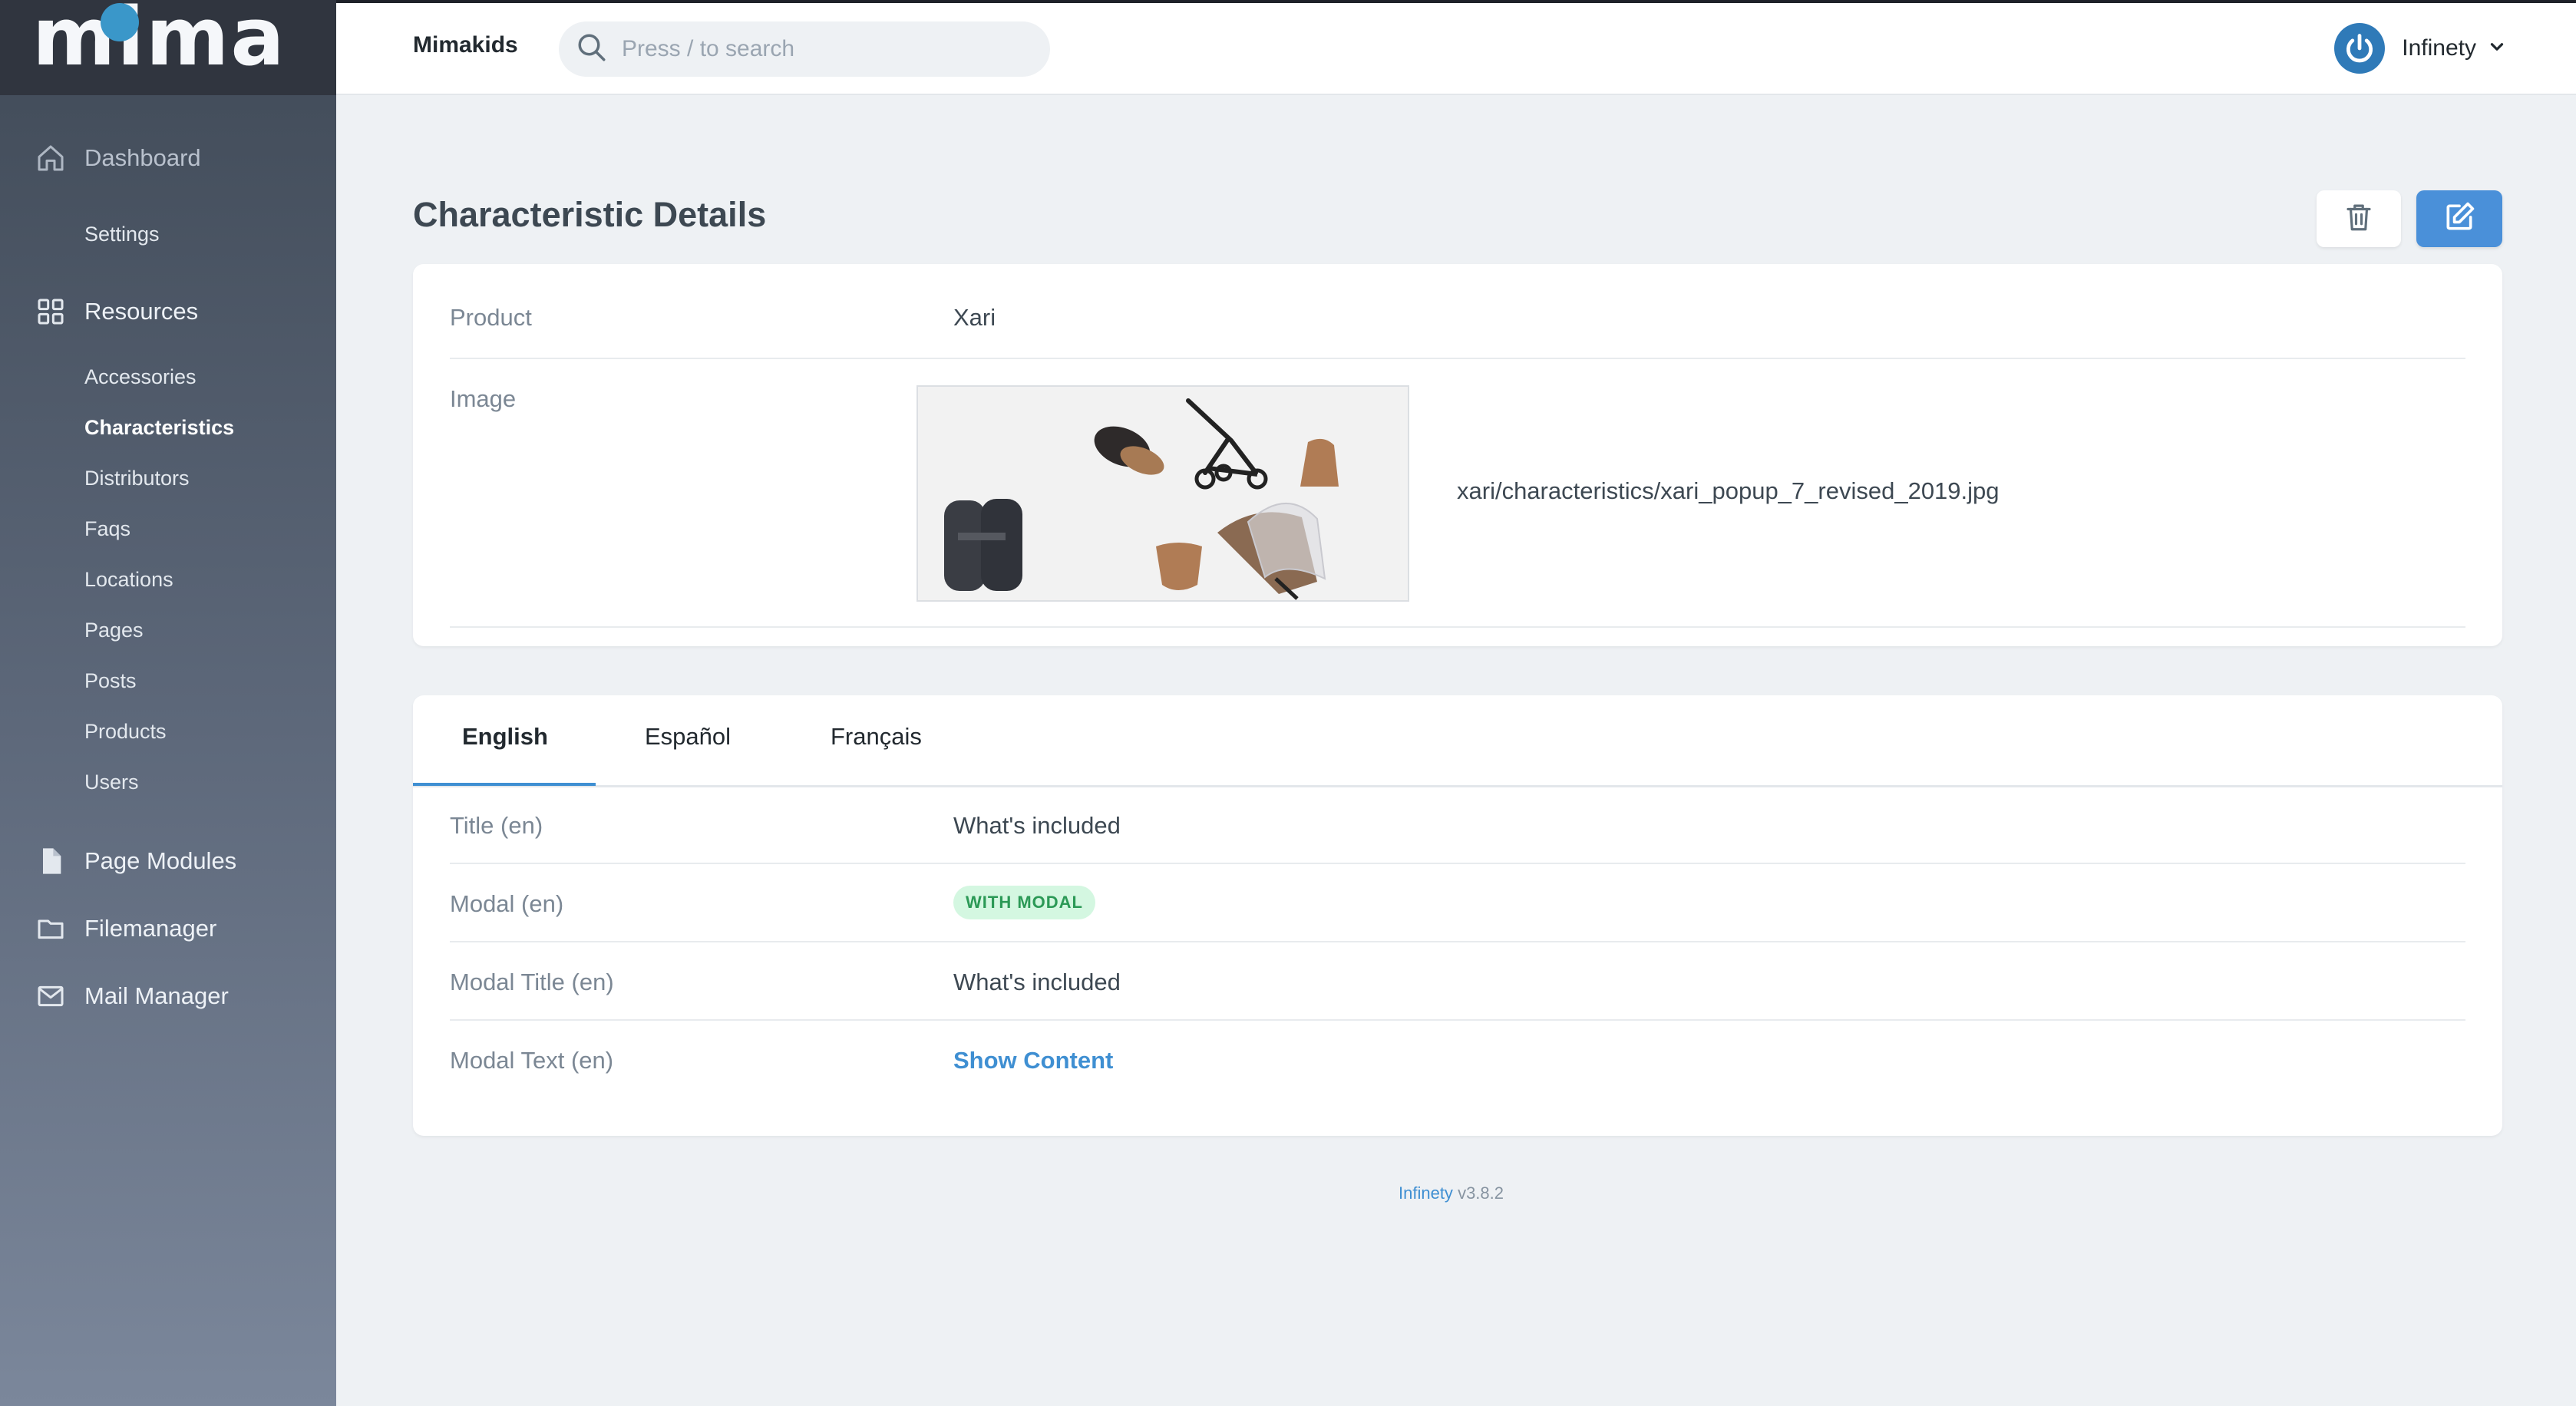 This screenshot has height=1406, width=2576. What do you see at coordinates (120, 22) in the screenshot?
I see `logo-dot` at bounding box center [120, 22].